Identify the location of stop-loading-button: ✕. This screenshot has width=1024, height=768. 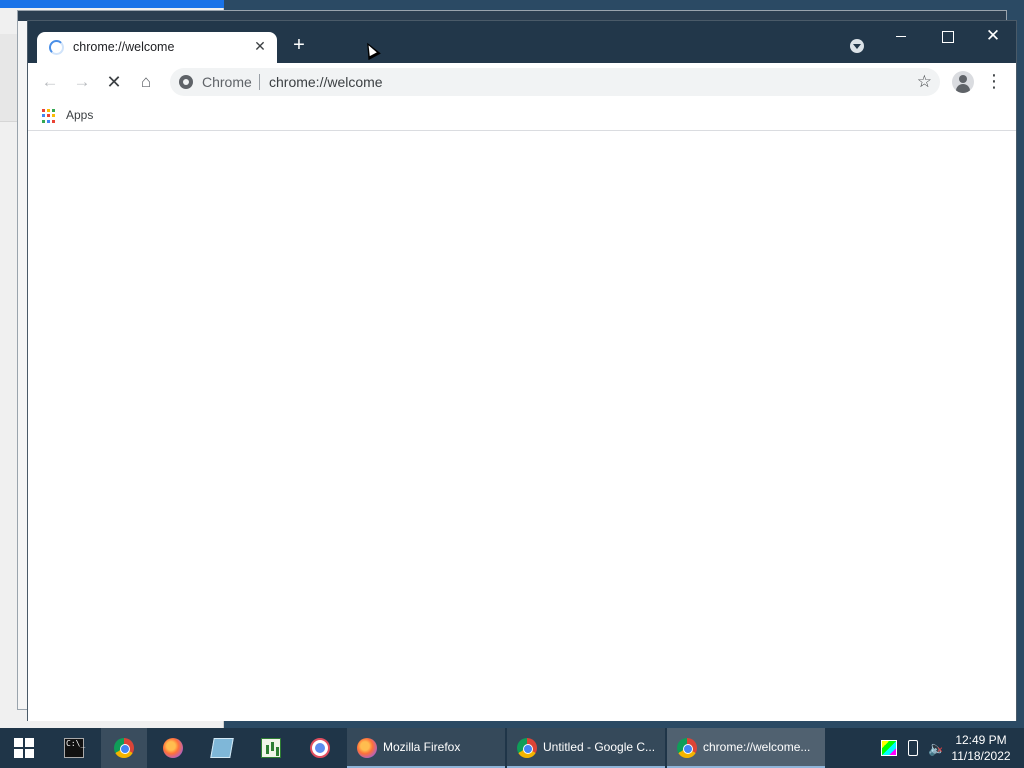
(114, 82).